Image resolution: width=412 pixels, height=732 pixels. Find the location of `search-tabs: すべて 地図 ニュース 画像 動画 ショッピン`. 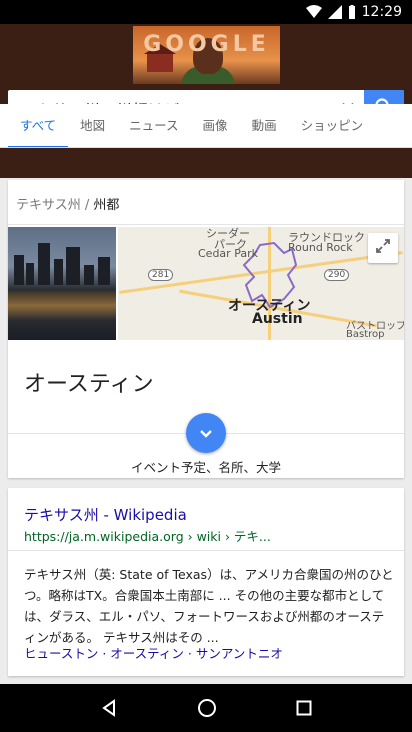

search-tabs: すべて 地図 ニュース 画像 動画 ショッピン is located at coordinates (206, 126).